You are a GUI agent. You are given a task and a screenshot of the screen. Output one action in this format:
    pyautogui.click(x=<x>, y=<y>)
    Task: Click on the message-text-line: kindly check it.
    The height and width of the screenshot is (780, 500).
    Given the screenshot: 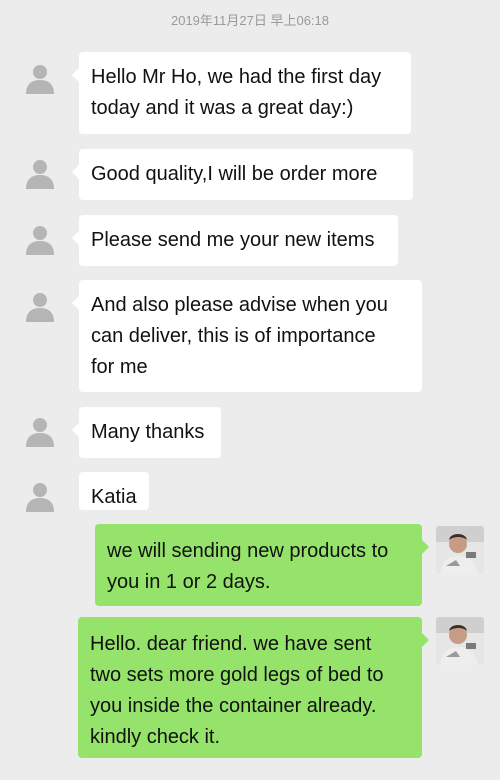 What is the action you would take?
    pyautogui.click(x=155, y=737)
    